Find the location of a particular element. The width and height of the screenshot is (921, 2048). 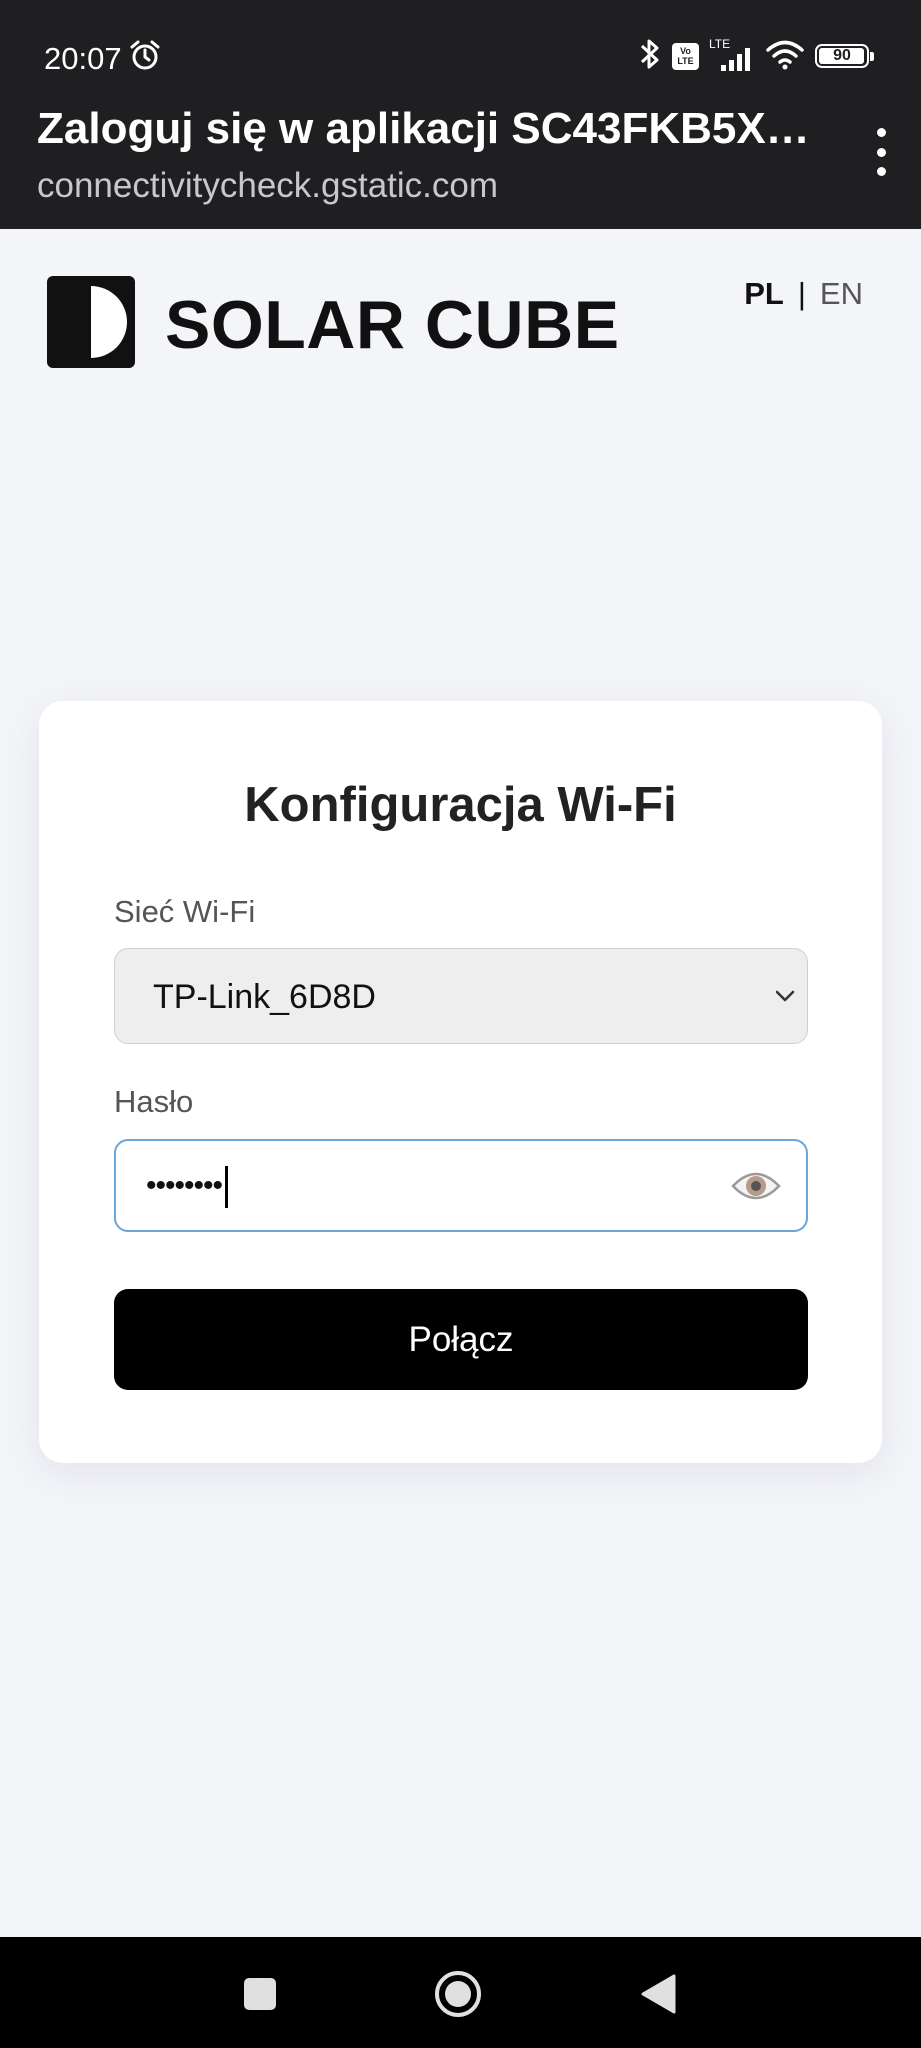

language-switcher: PL | EN is located at coordinates (803, 294).